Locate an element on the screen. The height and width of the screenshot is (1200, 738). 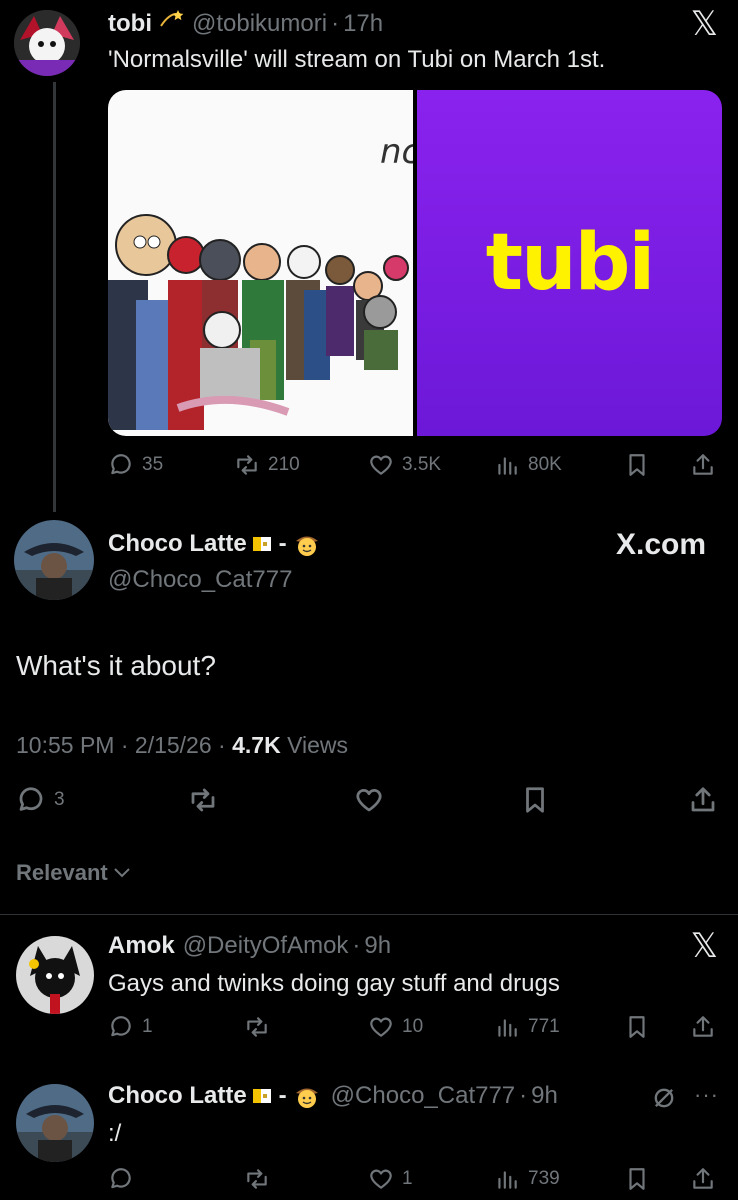
thread-line is located at coordinates (54, 297).